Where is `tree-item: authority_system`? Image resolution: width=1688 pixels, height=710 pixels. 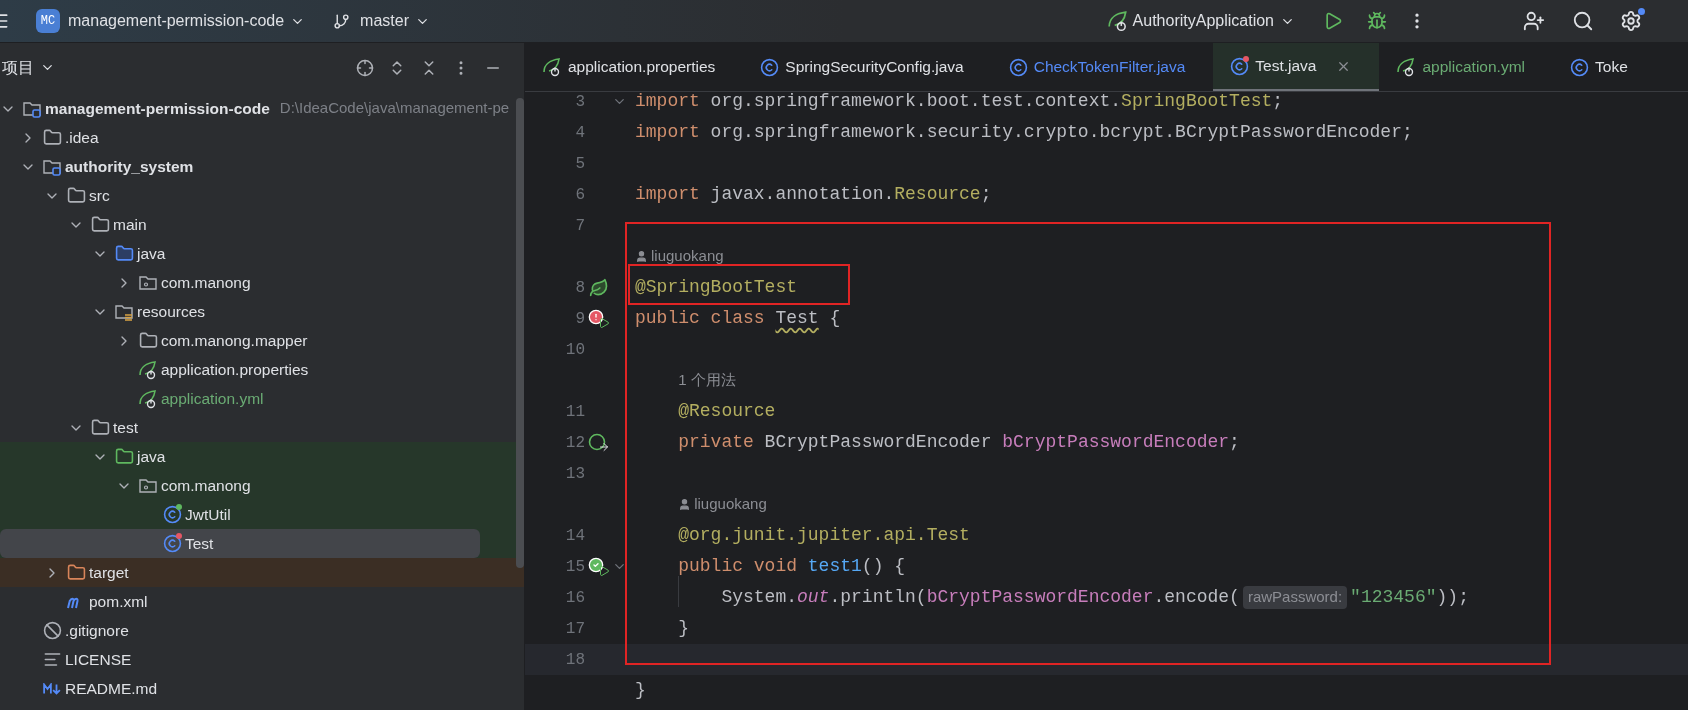 tree-item: authority_system is located at coordinates (256, 166).